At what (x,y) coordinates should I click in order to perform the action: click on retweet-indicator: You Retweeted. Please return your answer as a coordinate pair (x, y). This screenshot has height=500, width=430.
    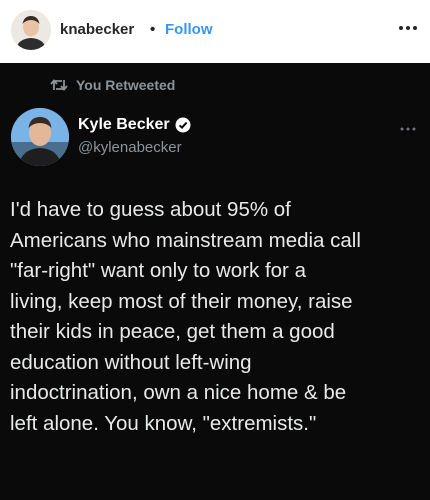
    Looking at the image, I should click on (112, 85).